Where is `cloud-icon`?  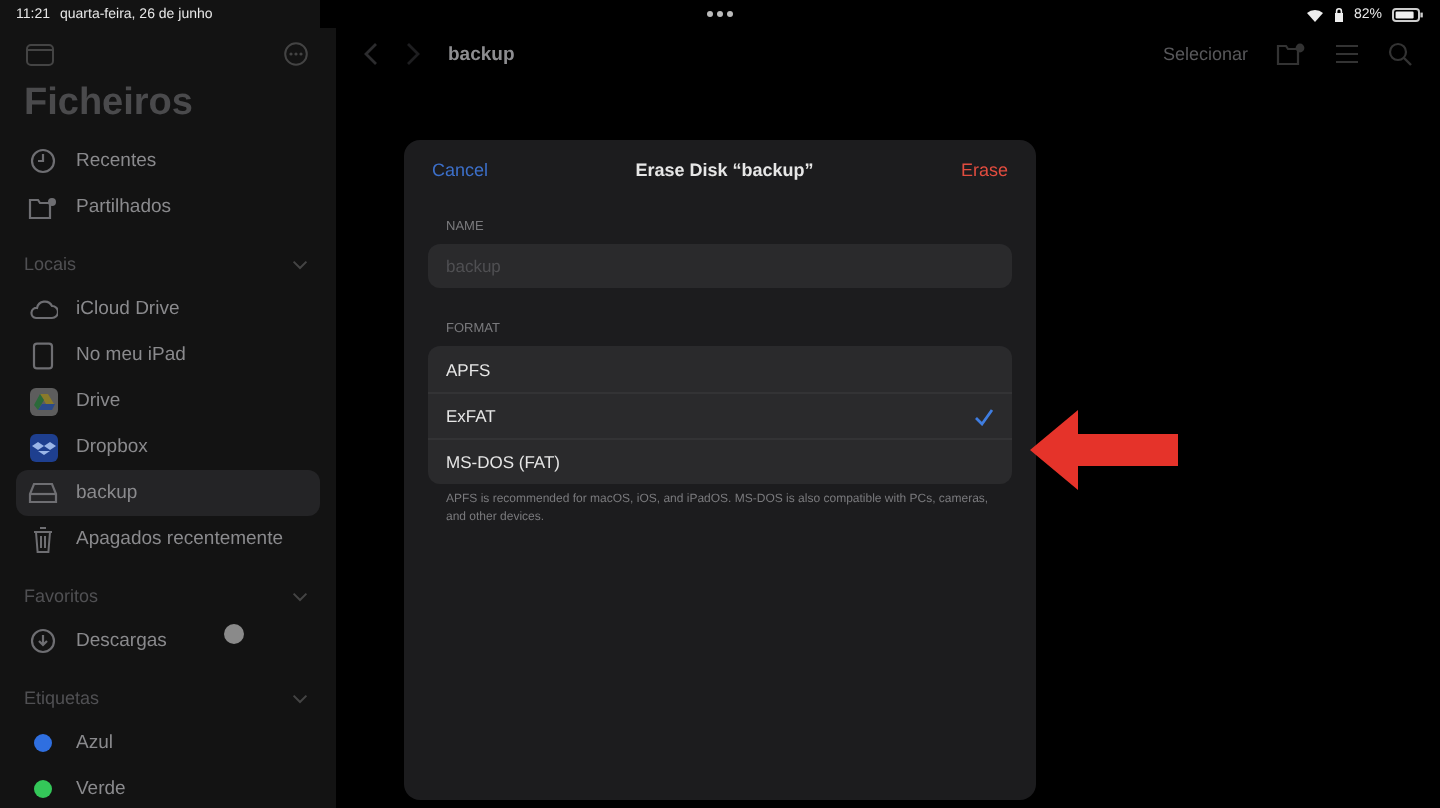
cloud-icon is located at coordinates (43, 309).